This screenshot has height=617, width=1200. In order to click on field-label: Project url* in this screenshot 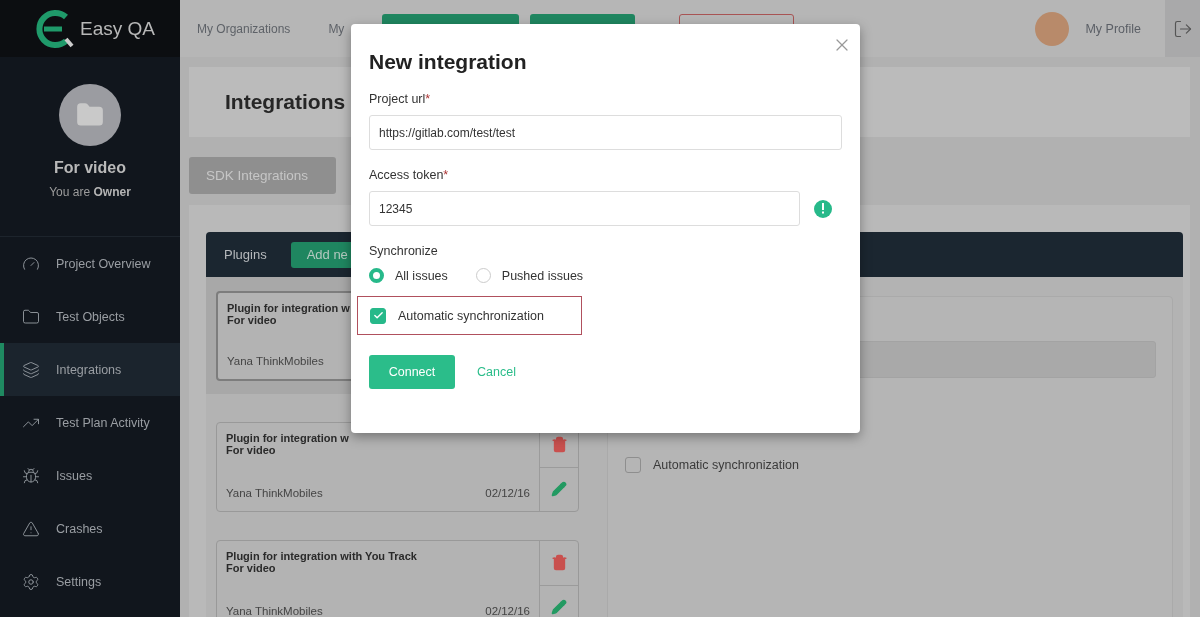, I will do `click(400, 99)`.